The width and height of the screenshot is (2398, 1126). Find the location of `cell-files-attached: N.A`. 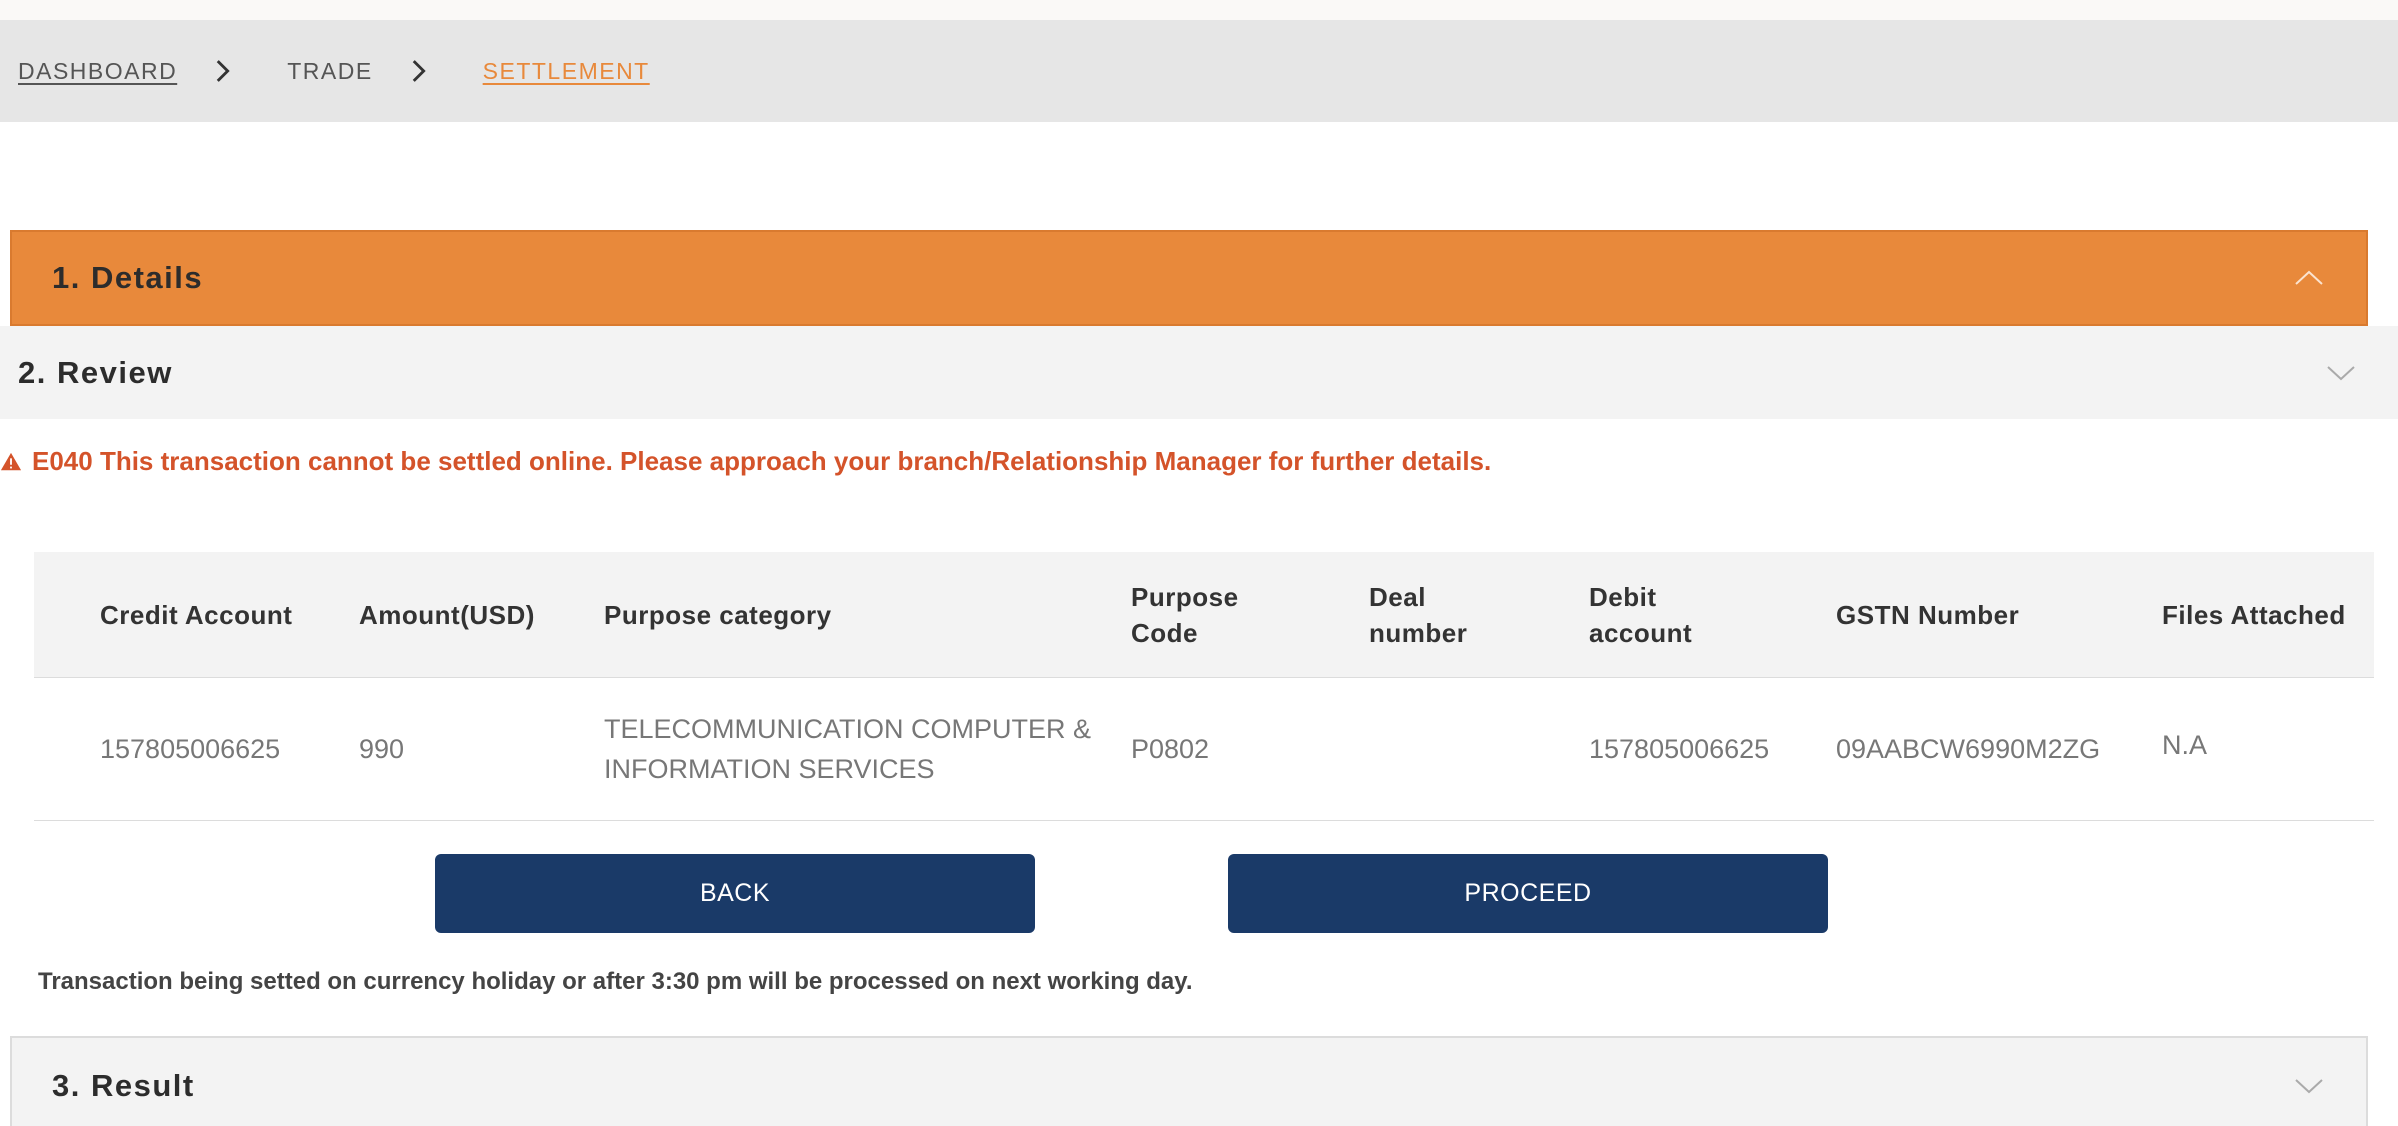

cell-files-attached: N.A is located at coordinates (2185, 745).